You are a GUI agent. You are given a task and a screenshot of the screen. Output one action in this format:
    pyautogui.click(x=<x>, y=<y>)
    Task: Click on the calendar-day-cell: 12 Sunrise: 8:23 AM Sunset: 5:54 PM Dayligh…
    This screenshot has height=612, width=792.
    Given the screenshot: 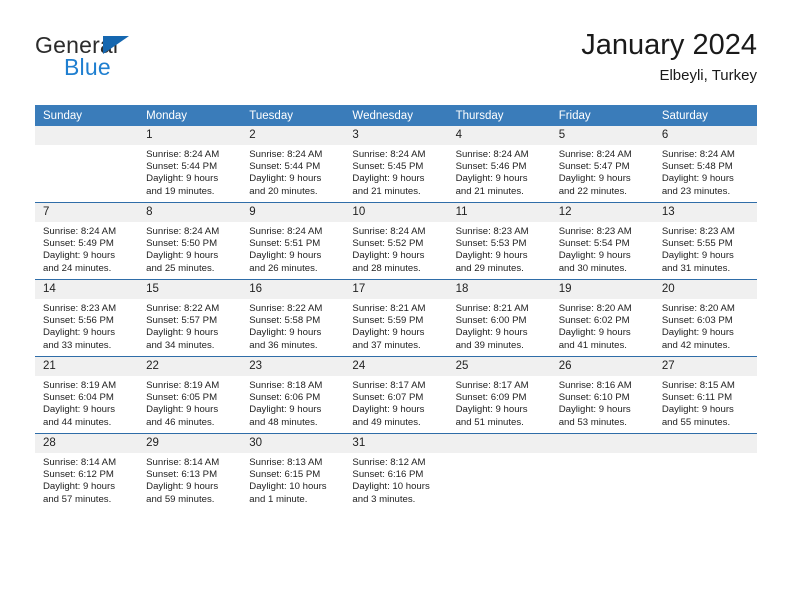 What is the action you would take?
    pyautogui.click(x=602, y=241)
    